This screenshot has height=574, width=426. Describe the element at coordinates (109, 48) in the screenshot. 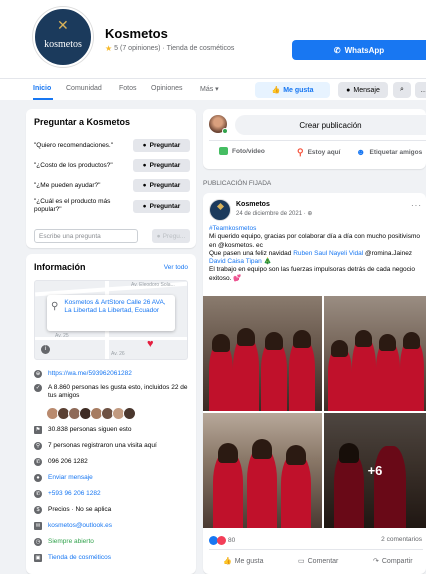

I see `star-icon: ★` at that location.